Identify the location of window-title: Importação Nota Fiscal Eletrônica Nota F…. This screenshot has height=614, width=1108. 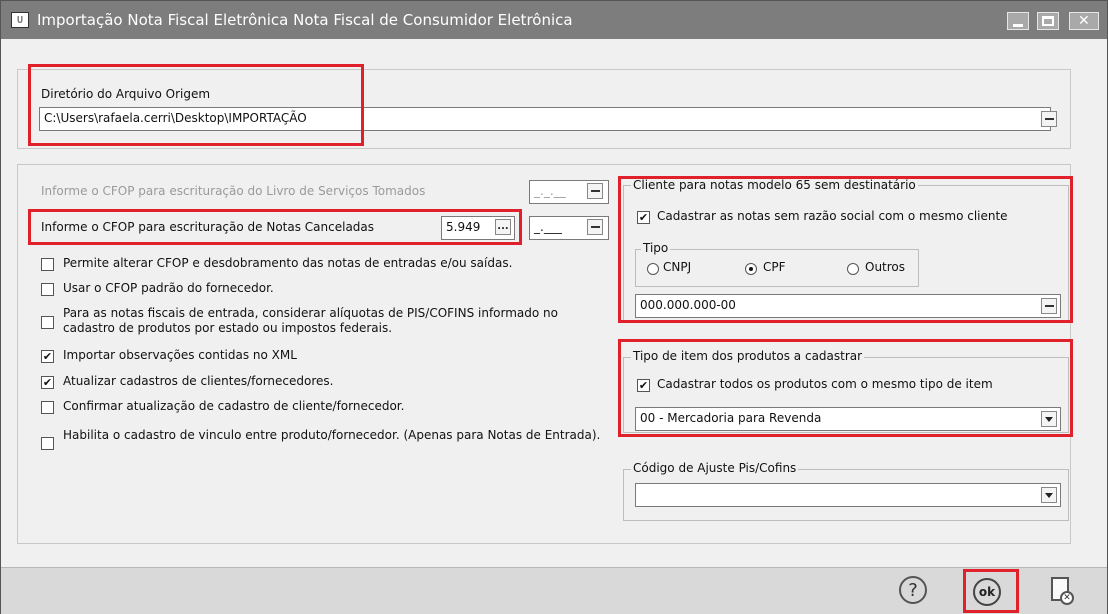
(305, 20).